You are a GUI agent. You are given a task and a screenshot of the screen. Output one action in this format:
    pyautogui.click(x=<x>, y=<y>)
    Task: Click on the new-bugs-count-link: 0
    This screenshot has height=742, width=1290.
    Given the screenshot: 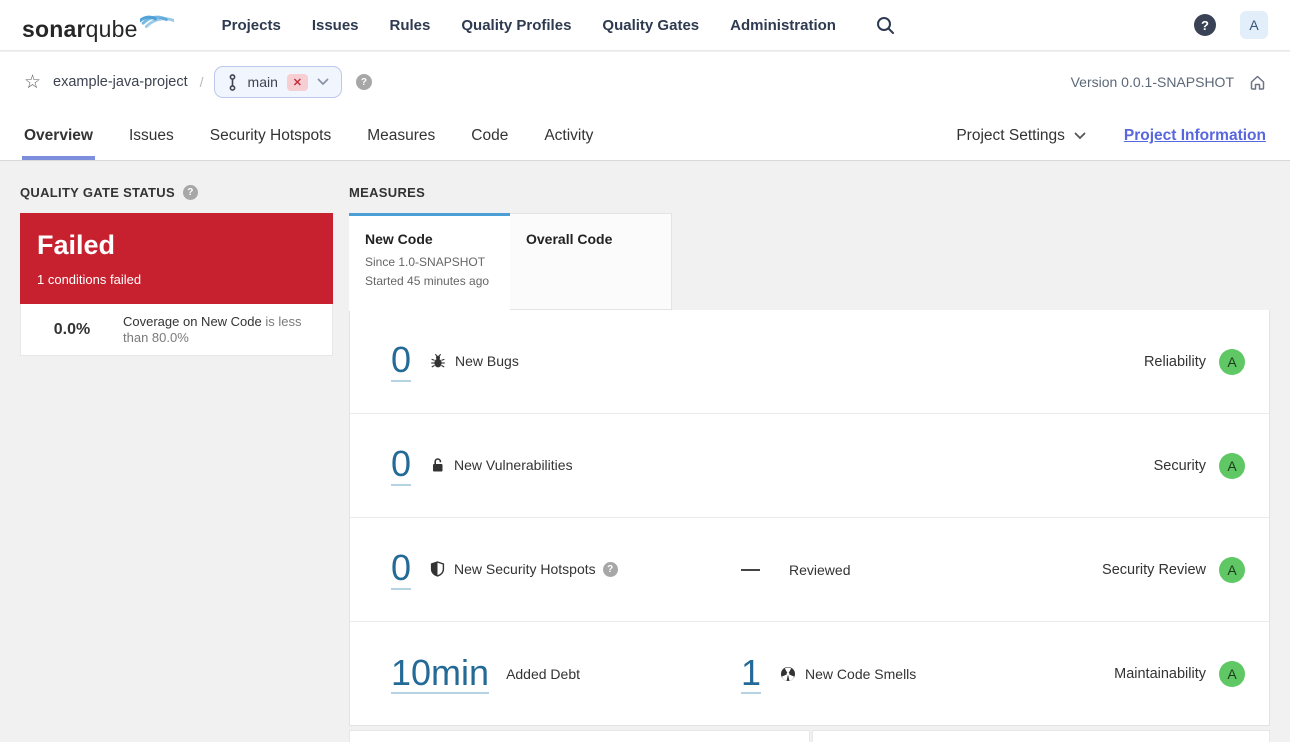 What is the action you would take?
    pyautogui.click(x=401, y=361)
    